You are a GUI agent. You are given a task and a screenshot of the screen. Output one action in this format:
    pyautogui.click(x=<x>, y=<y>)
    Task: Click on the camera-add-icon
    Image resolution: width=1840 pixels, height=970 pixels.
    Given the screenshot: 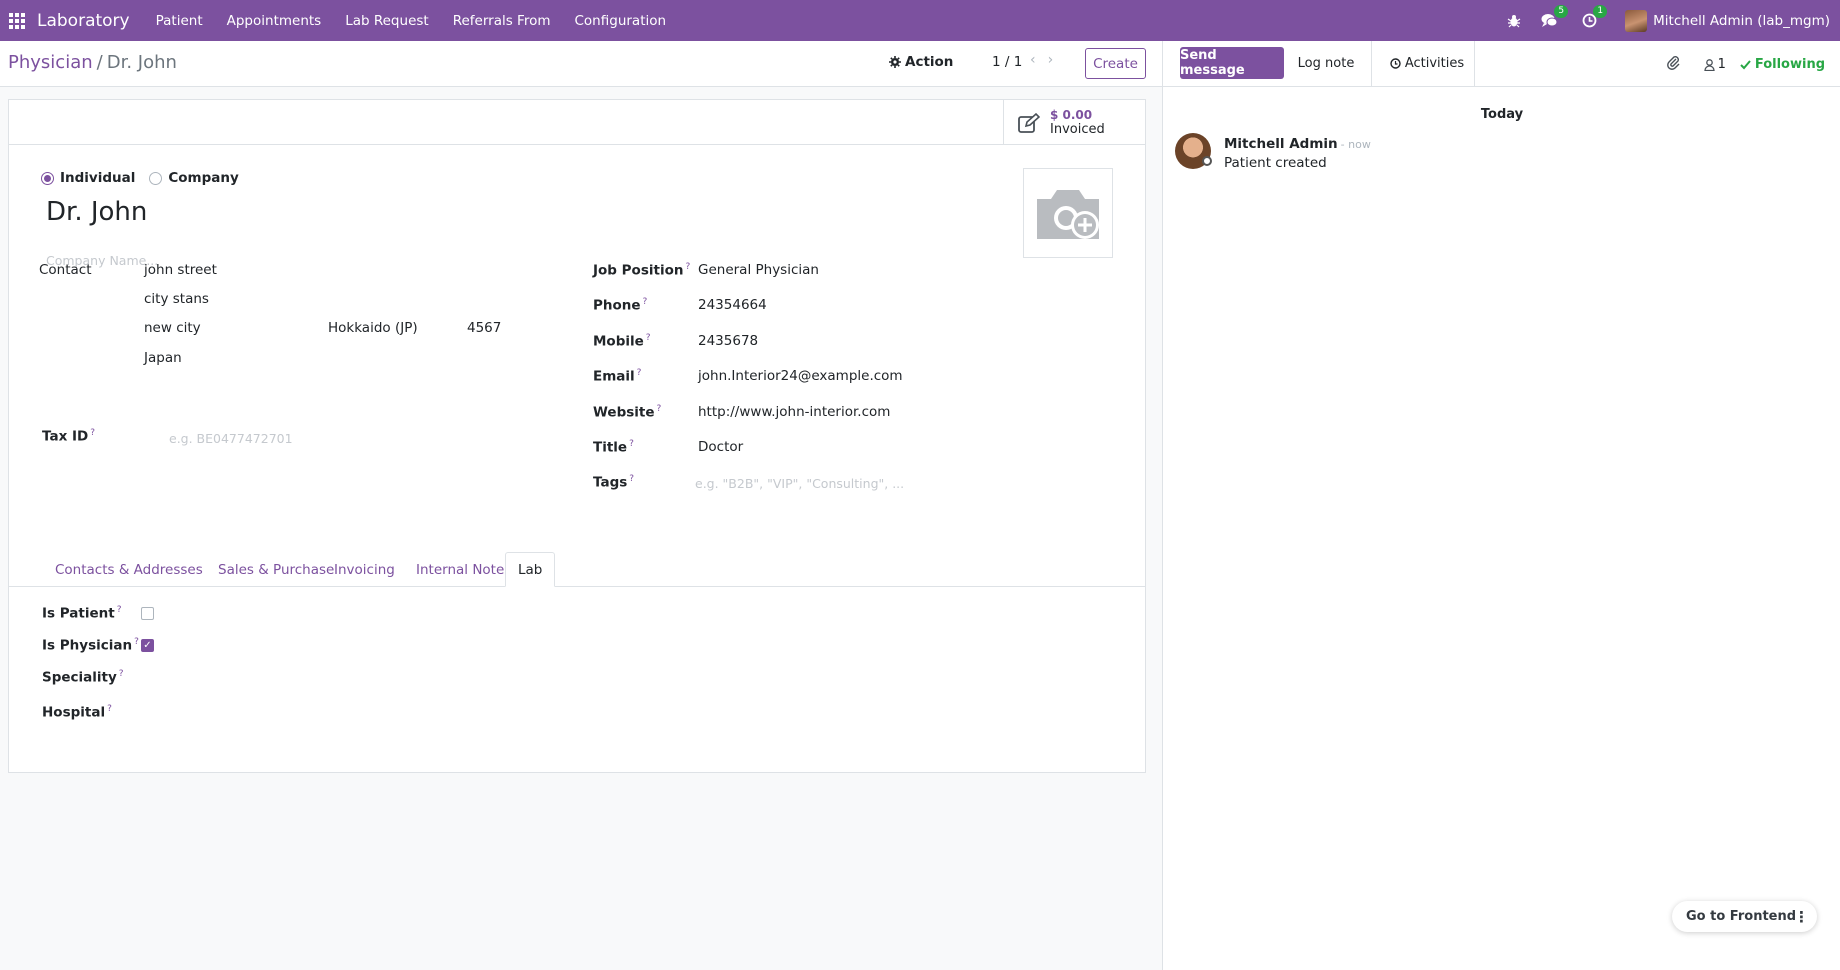 What is the action you would take?
    pyautogui.click(x=1068, y=214)
    